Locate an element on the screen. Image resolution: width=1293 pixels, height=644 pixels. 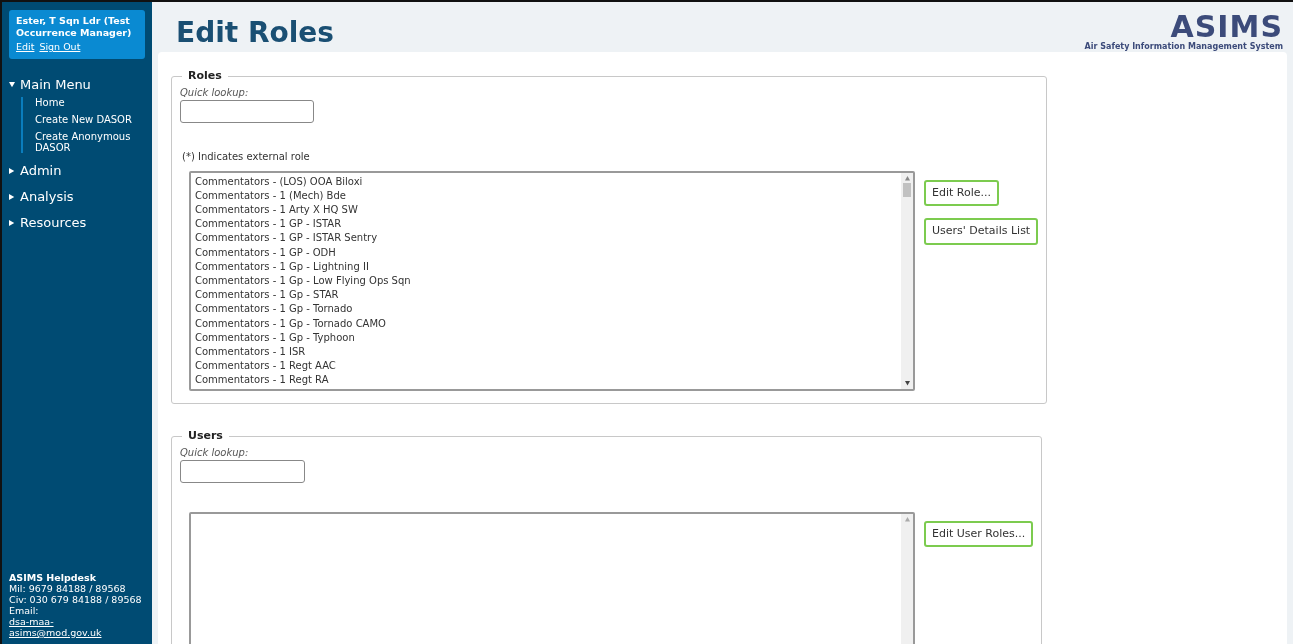
role-option: Commentators - 1 GP - ISTAR is located at coordinates (546, 224).